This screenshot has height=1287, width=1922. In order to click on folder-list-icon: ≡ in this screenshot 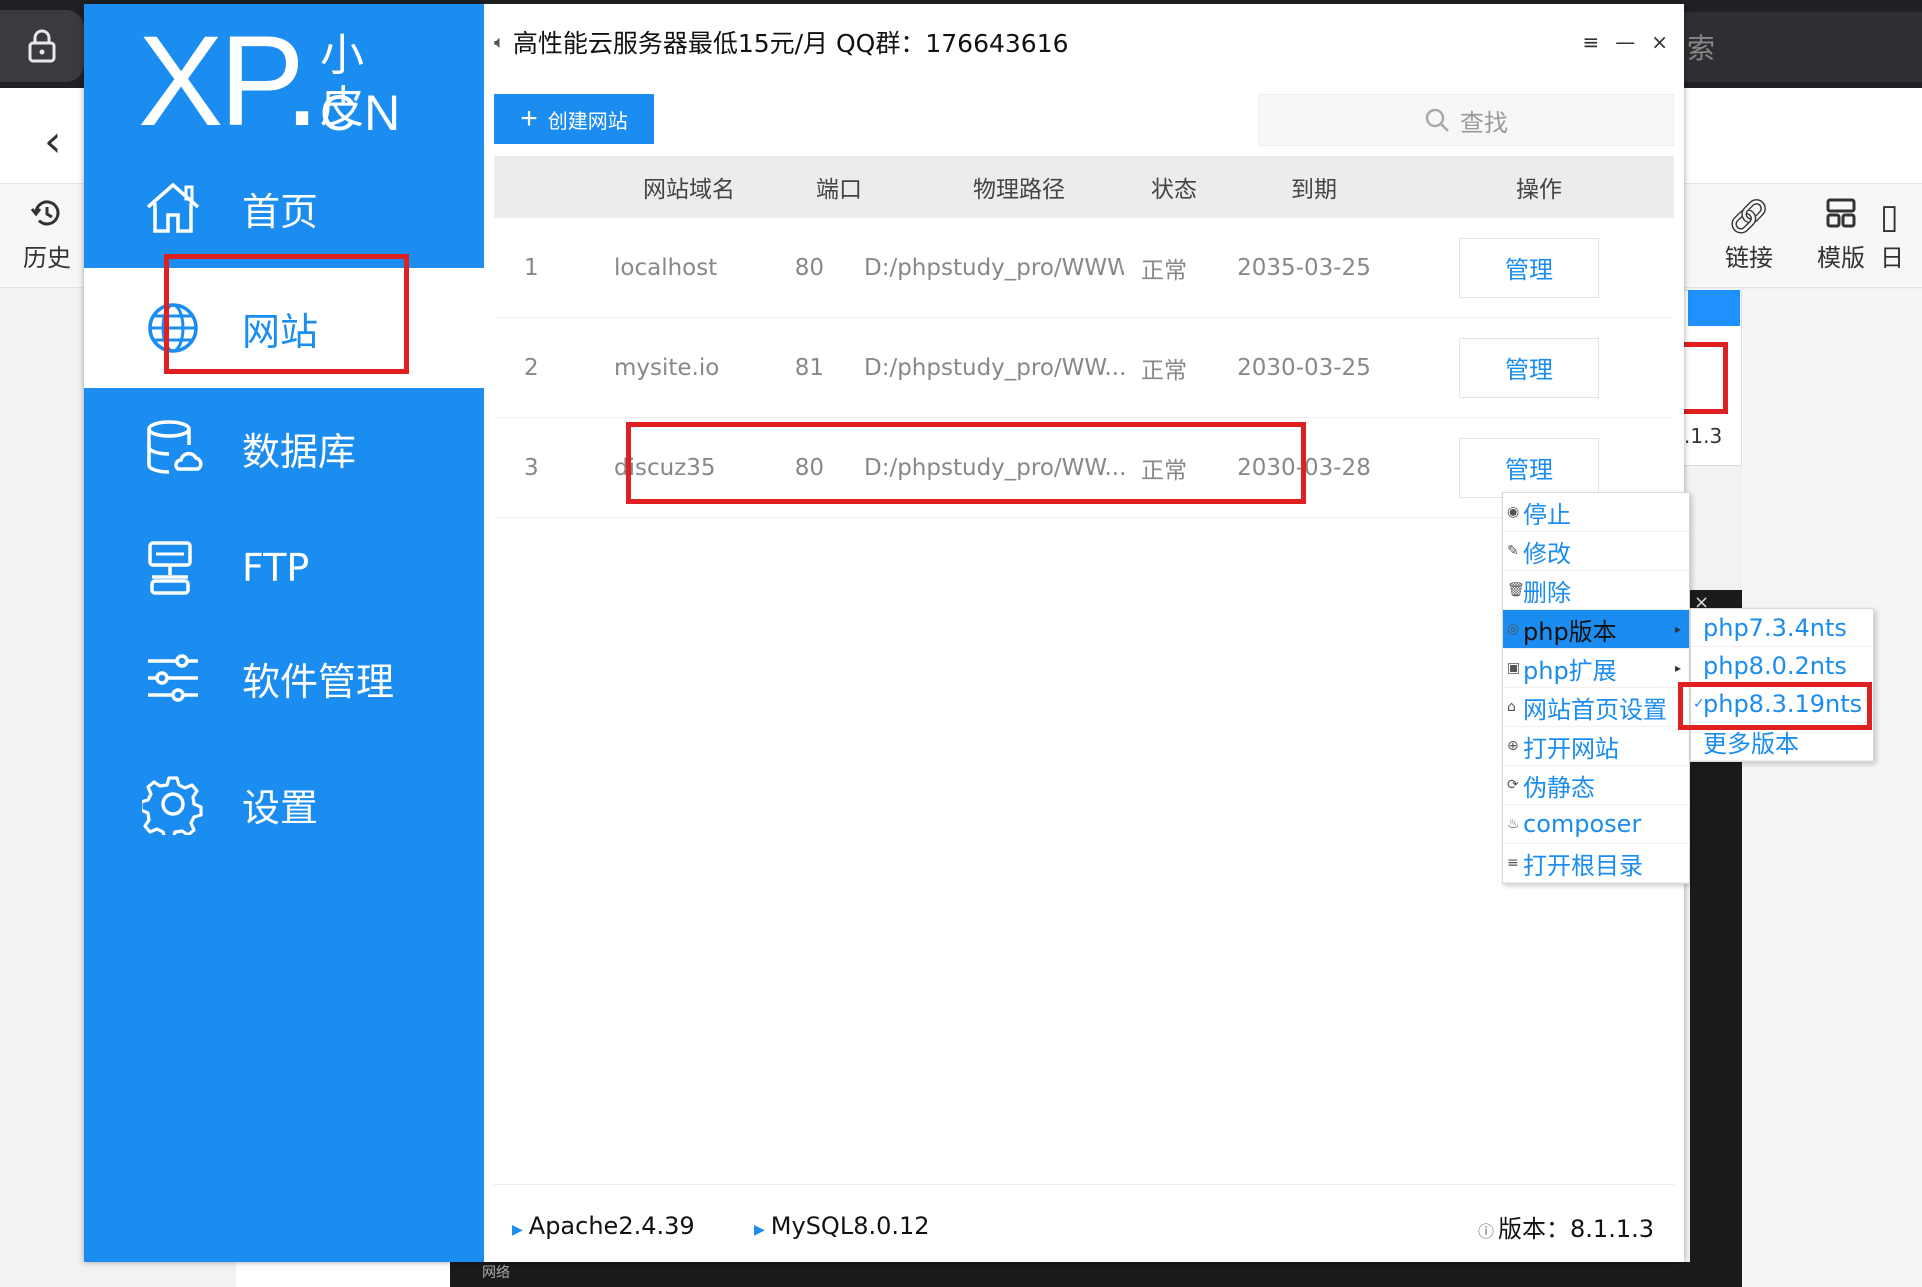, I will do `click(1513, 863)`.